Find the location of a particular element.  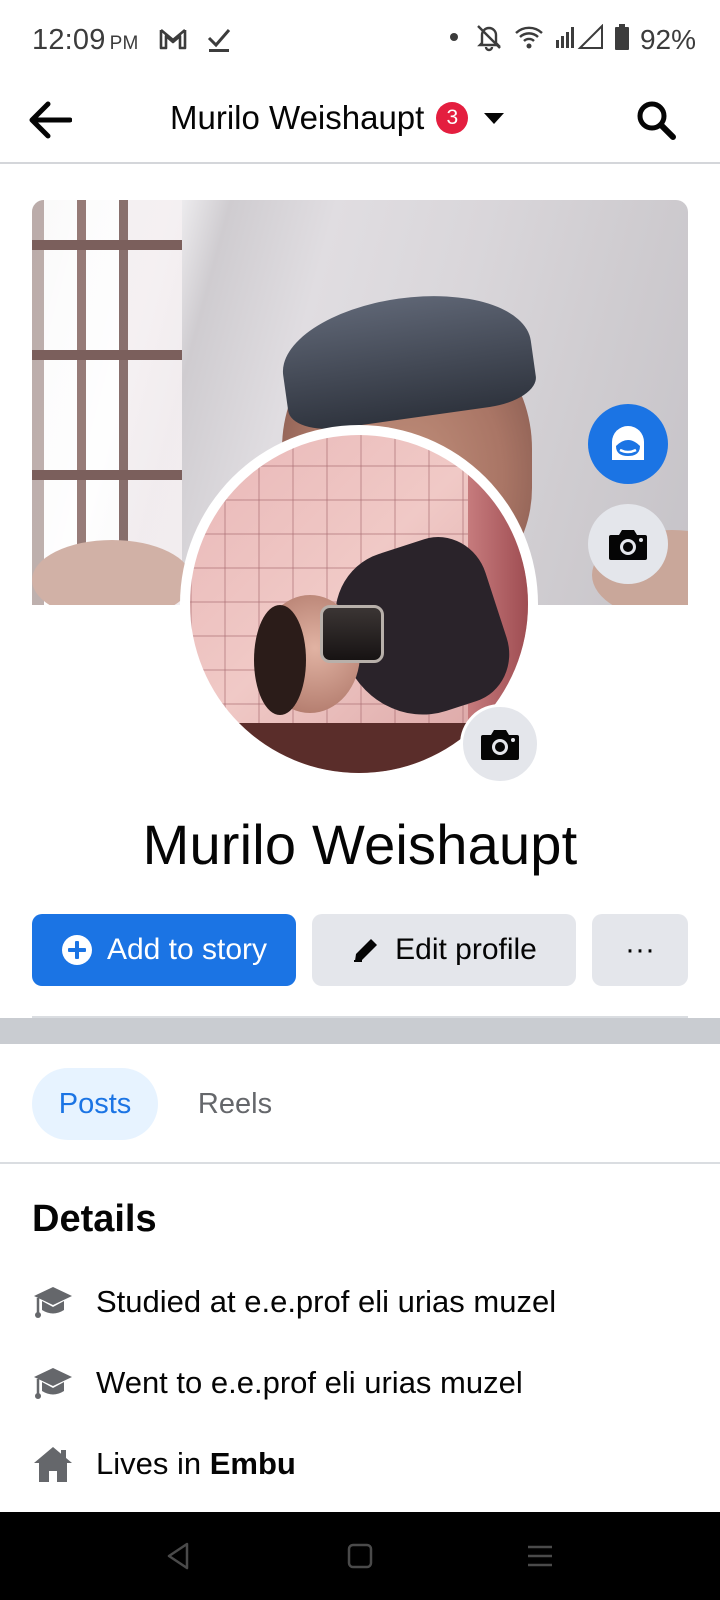

back-button is located at coordinates (50, 120).